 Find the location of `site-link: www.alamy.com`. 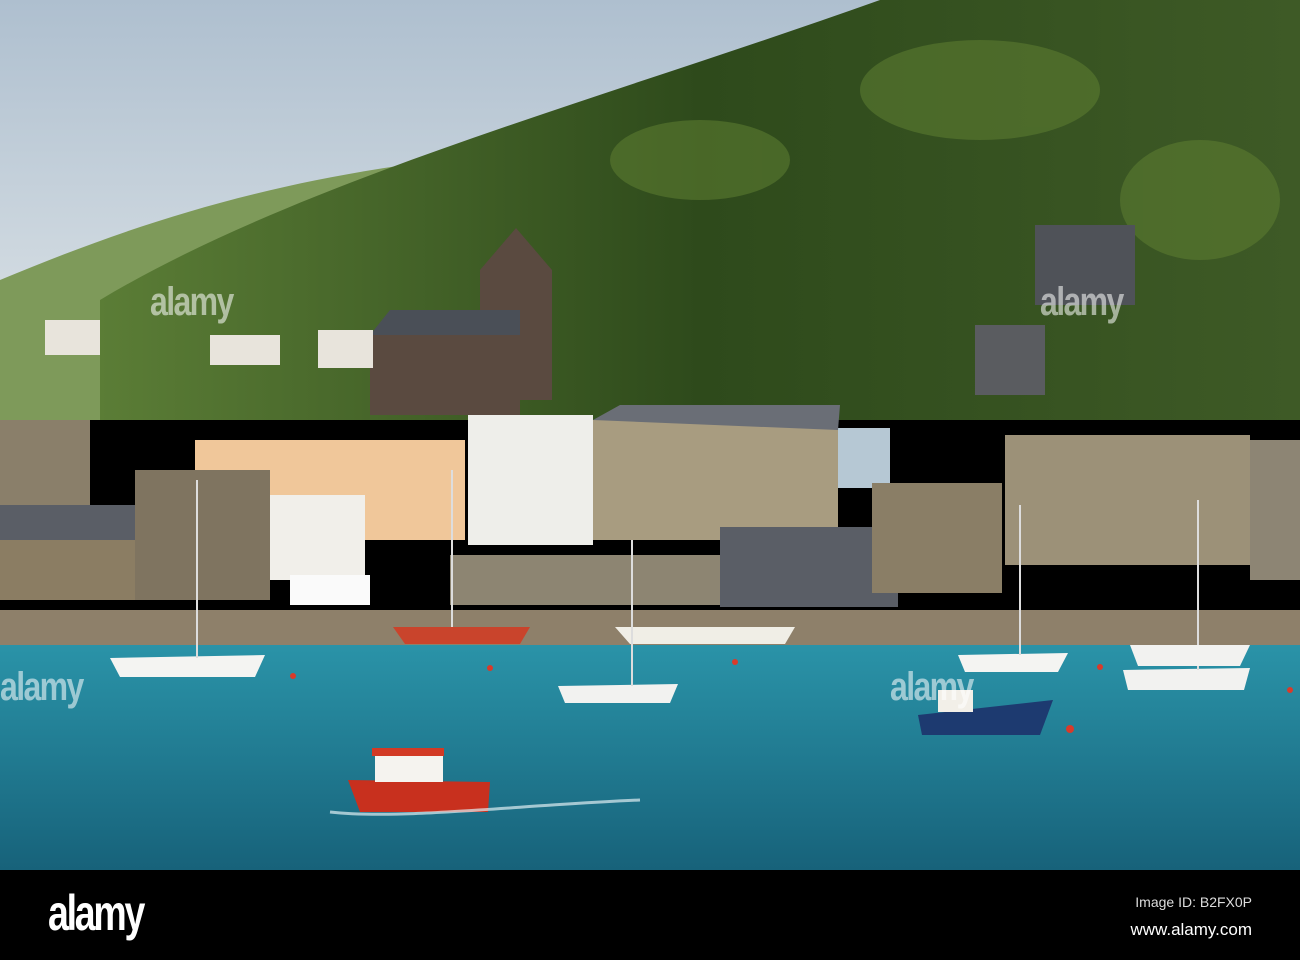

site-link: www.alamy.com is located at coordinates (1191, 930).